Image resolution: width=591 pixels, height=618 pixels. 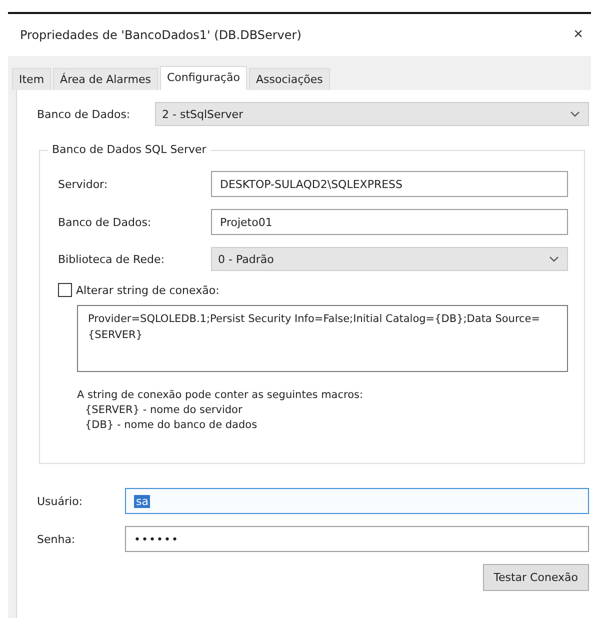 What do you see at coordinates (578, 35) in the screenshot?
I see `close-button: ×` at bounding box center [578, 35].